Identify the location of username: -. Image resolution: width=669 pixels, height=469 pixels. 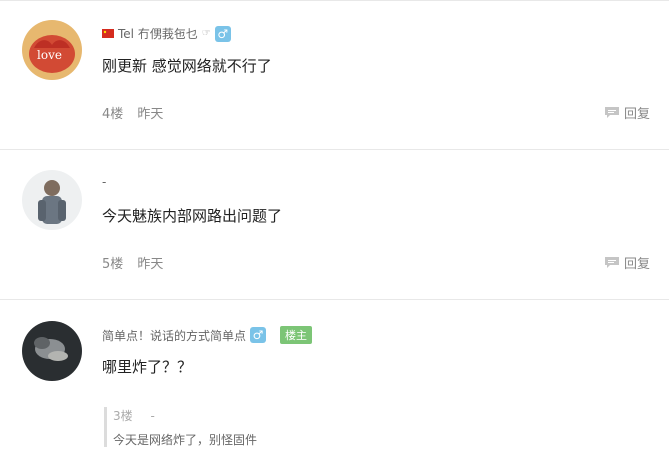
(104, 182).